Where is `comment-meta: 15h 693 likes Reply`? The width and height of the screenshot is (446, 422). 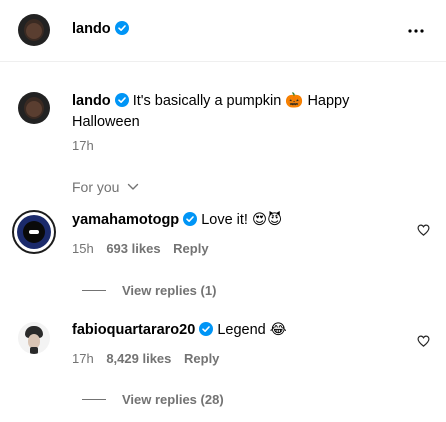
comment-meta: 15h 693 likes Reply is located at coordinates (140, 248).